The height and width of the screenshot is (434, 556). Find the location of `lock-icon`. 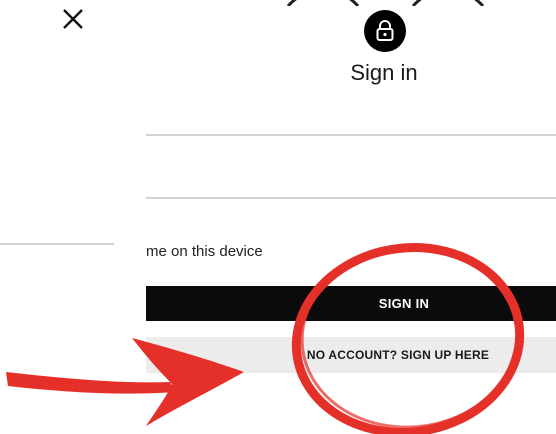

lock-icon is located at coordinates (385, 30).